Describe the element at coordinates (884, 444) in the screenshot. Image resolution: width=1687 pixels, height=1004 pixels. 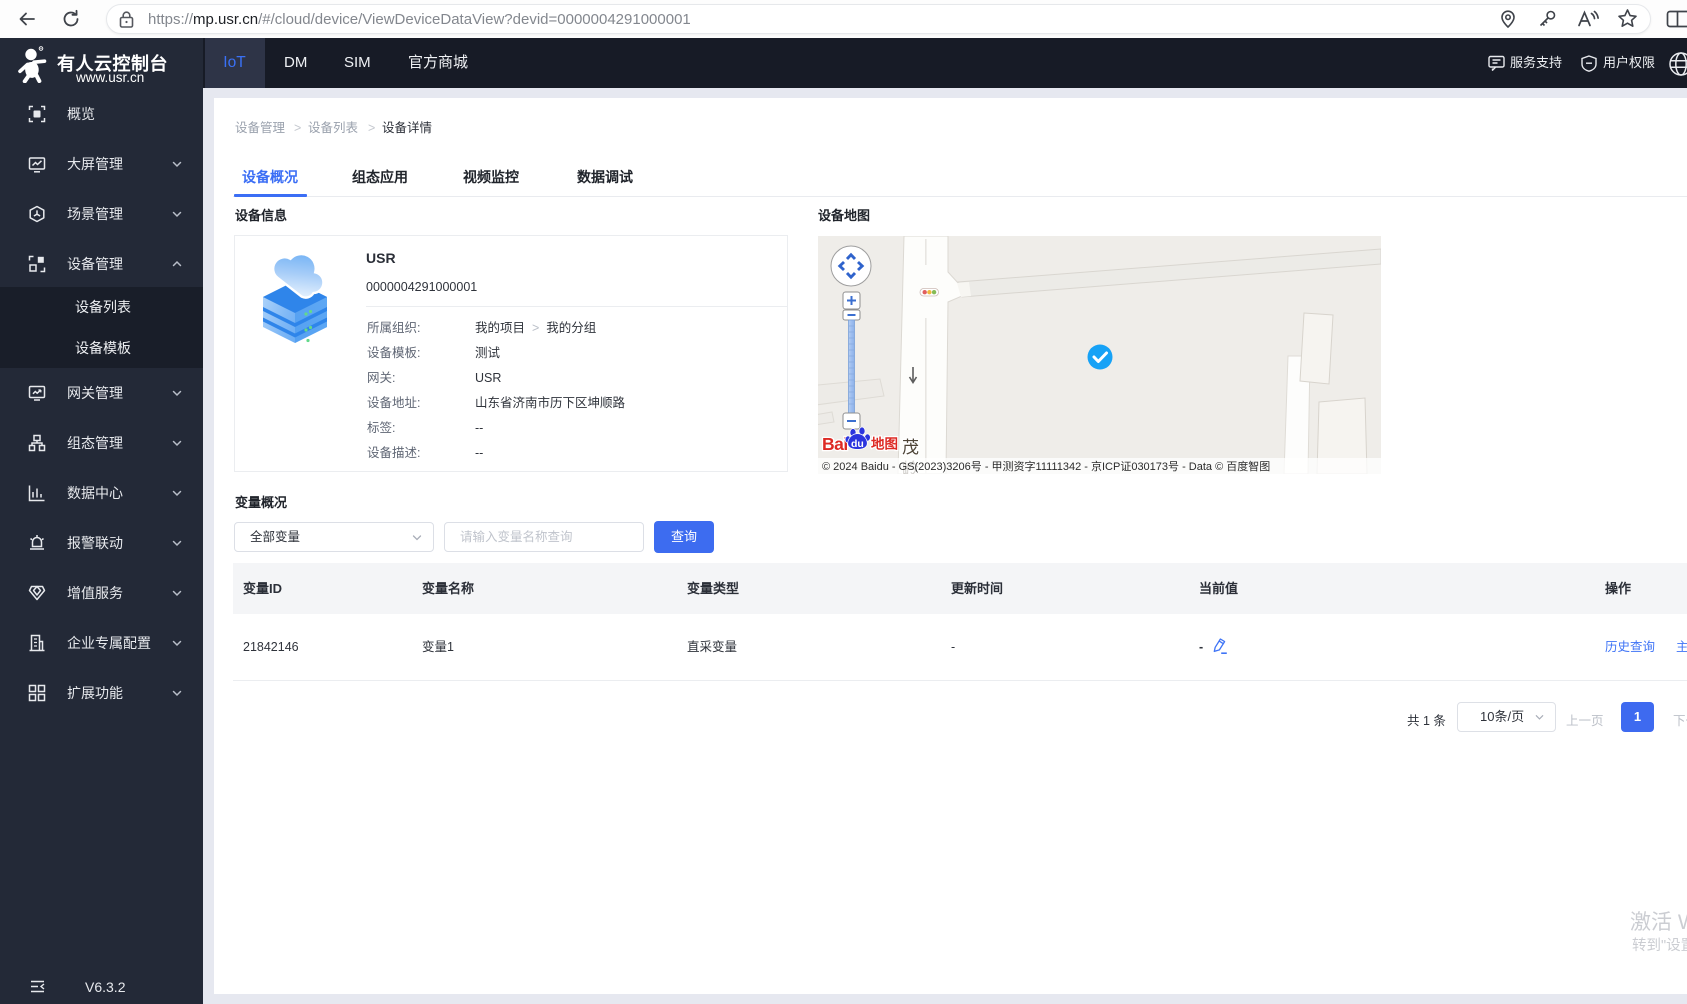
I see `svg-text: 地图` at that location.